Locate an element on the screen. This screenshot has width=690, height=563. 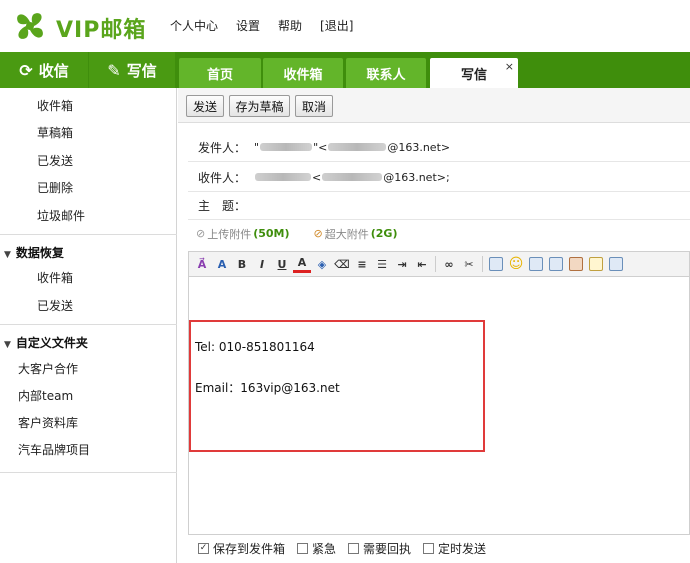
outdent-icon: ⇤ is located at coordinates (422, 264).